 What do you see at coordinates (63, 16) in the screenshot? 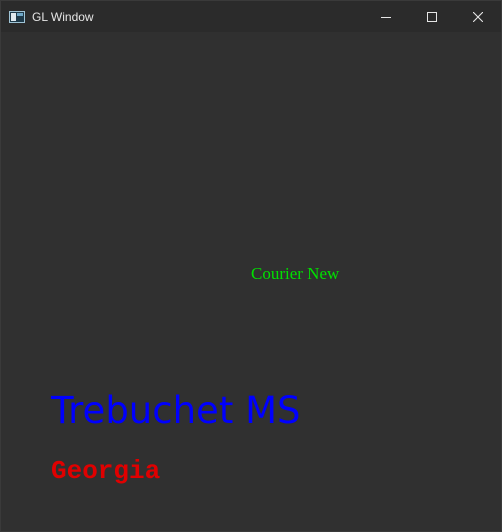
I see `window-title: GL Window` at bounding box center [63, 16].